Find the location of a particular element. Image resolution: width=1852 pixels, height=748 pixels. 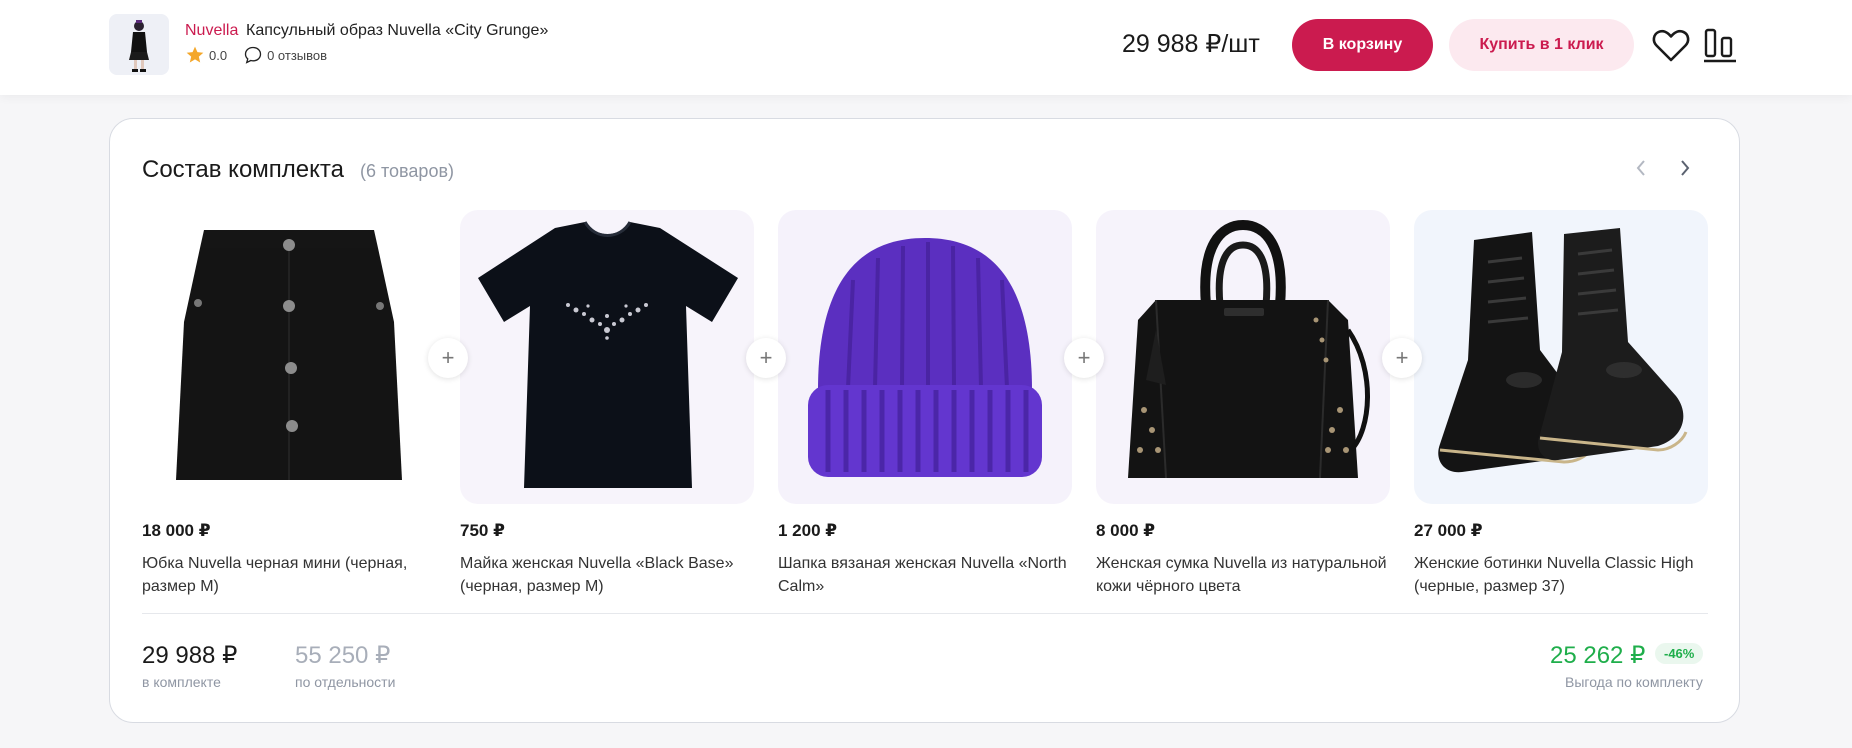

product-image-bag is located at coordinates (1243, 357).